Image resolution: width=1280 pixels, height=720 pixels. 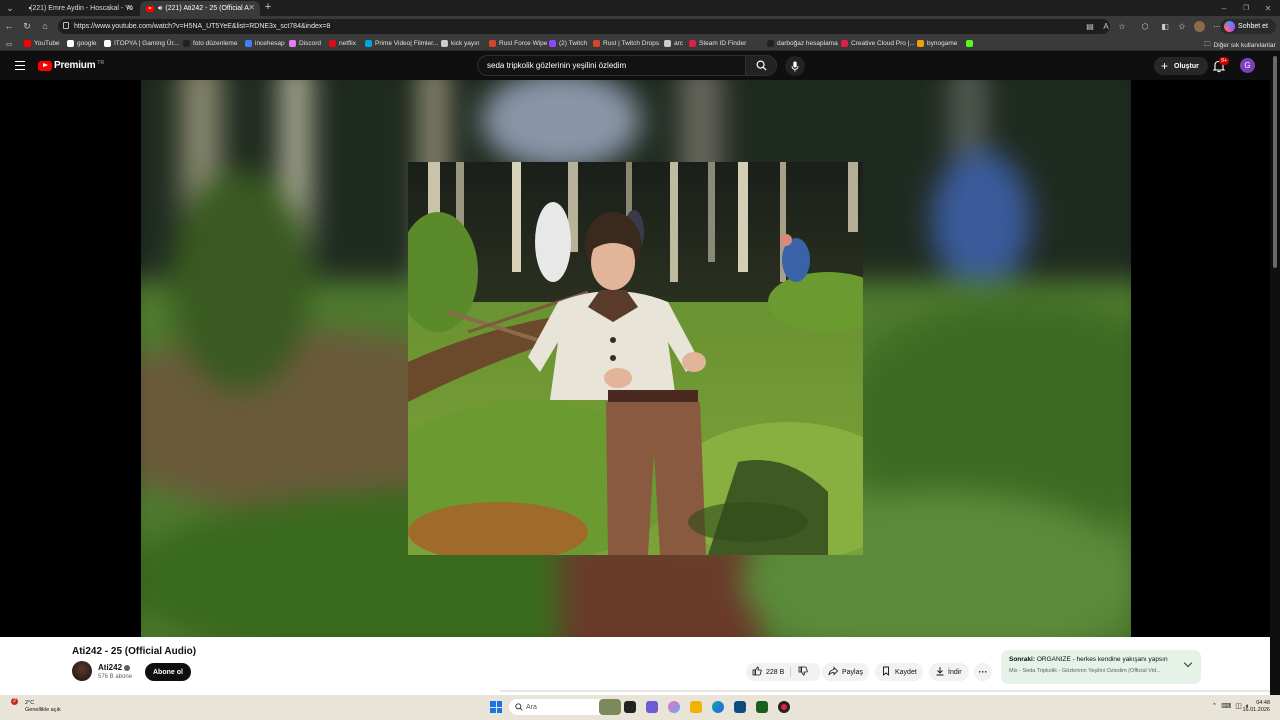 I want to click on tab-title: (221) Ati242 - 25 (Official A, so click(x=207, y=8).